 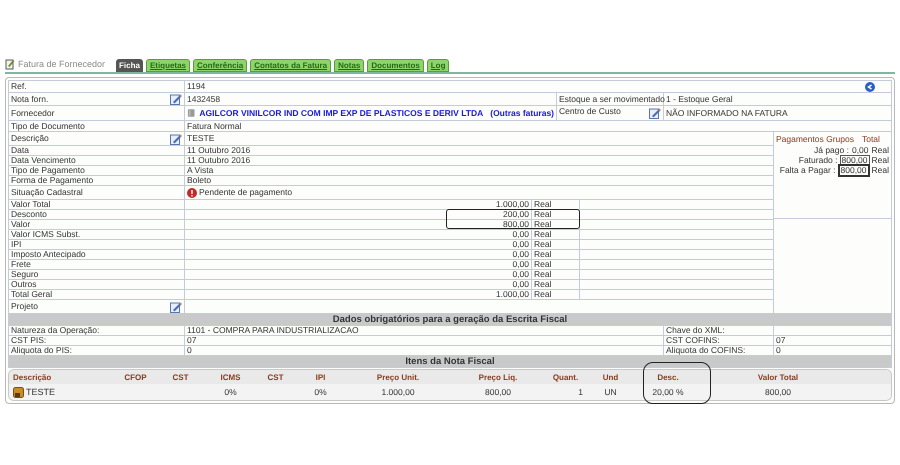 What do you see at coordinates (395, 65) in the screenshot?
I see `tab: Documentos` at bounding box center [395, 65].